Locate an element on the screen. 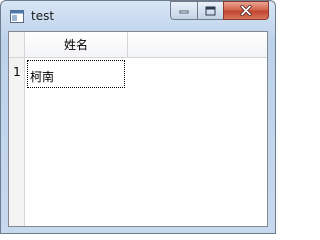 The width and height of the screenshot is (320, 240). caption-buttons is located at coordinates (219, 10).